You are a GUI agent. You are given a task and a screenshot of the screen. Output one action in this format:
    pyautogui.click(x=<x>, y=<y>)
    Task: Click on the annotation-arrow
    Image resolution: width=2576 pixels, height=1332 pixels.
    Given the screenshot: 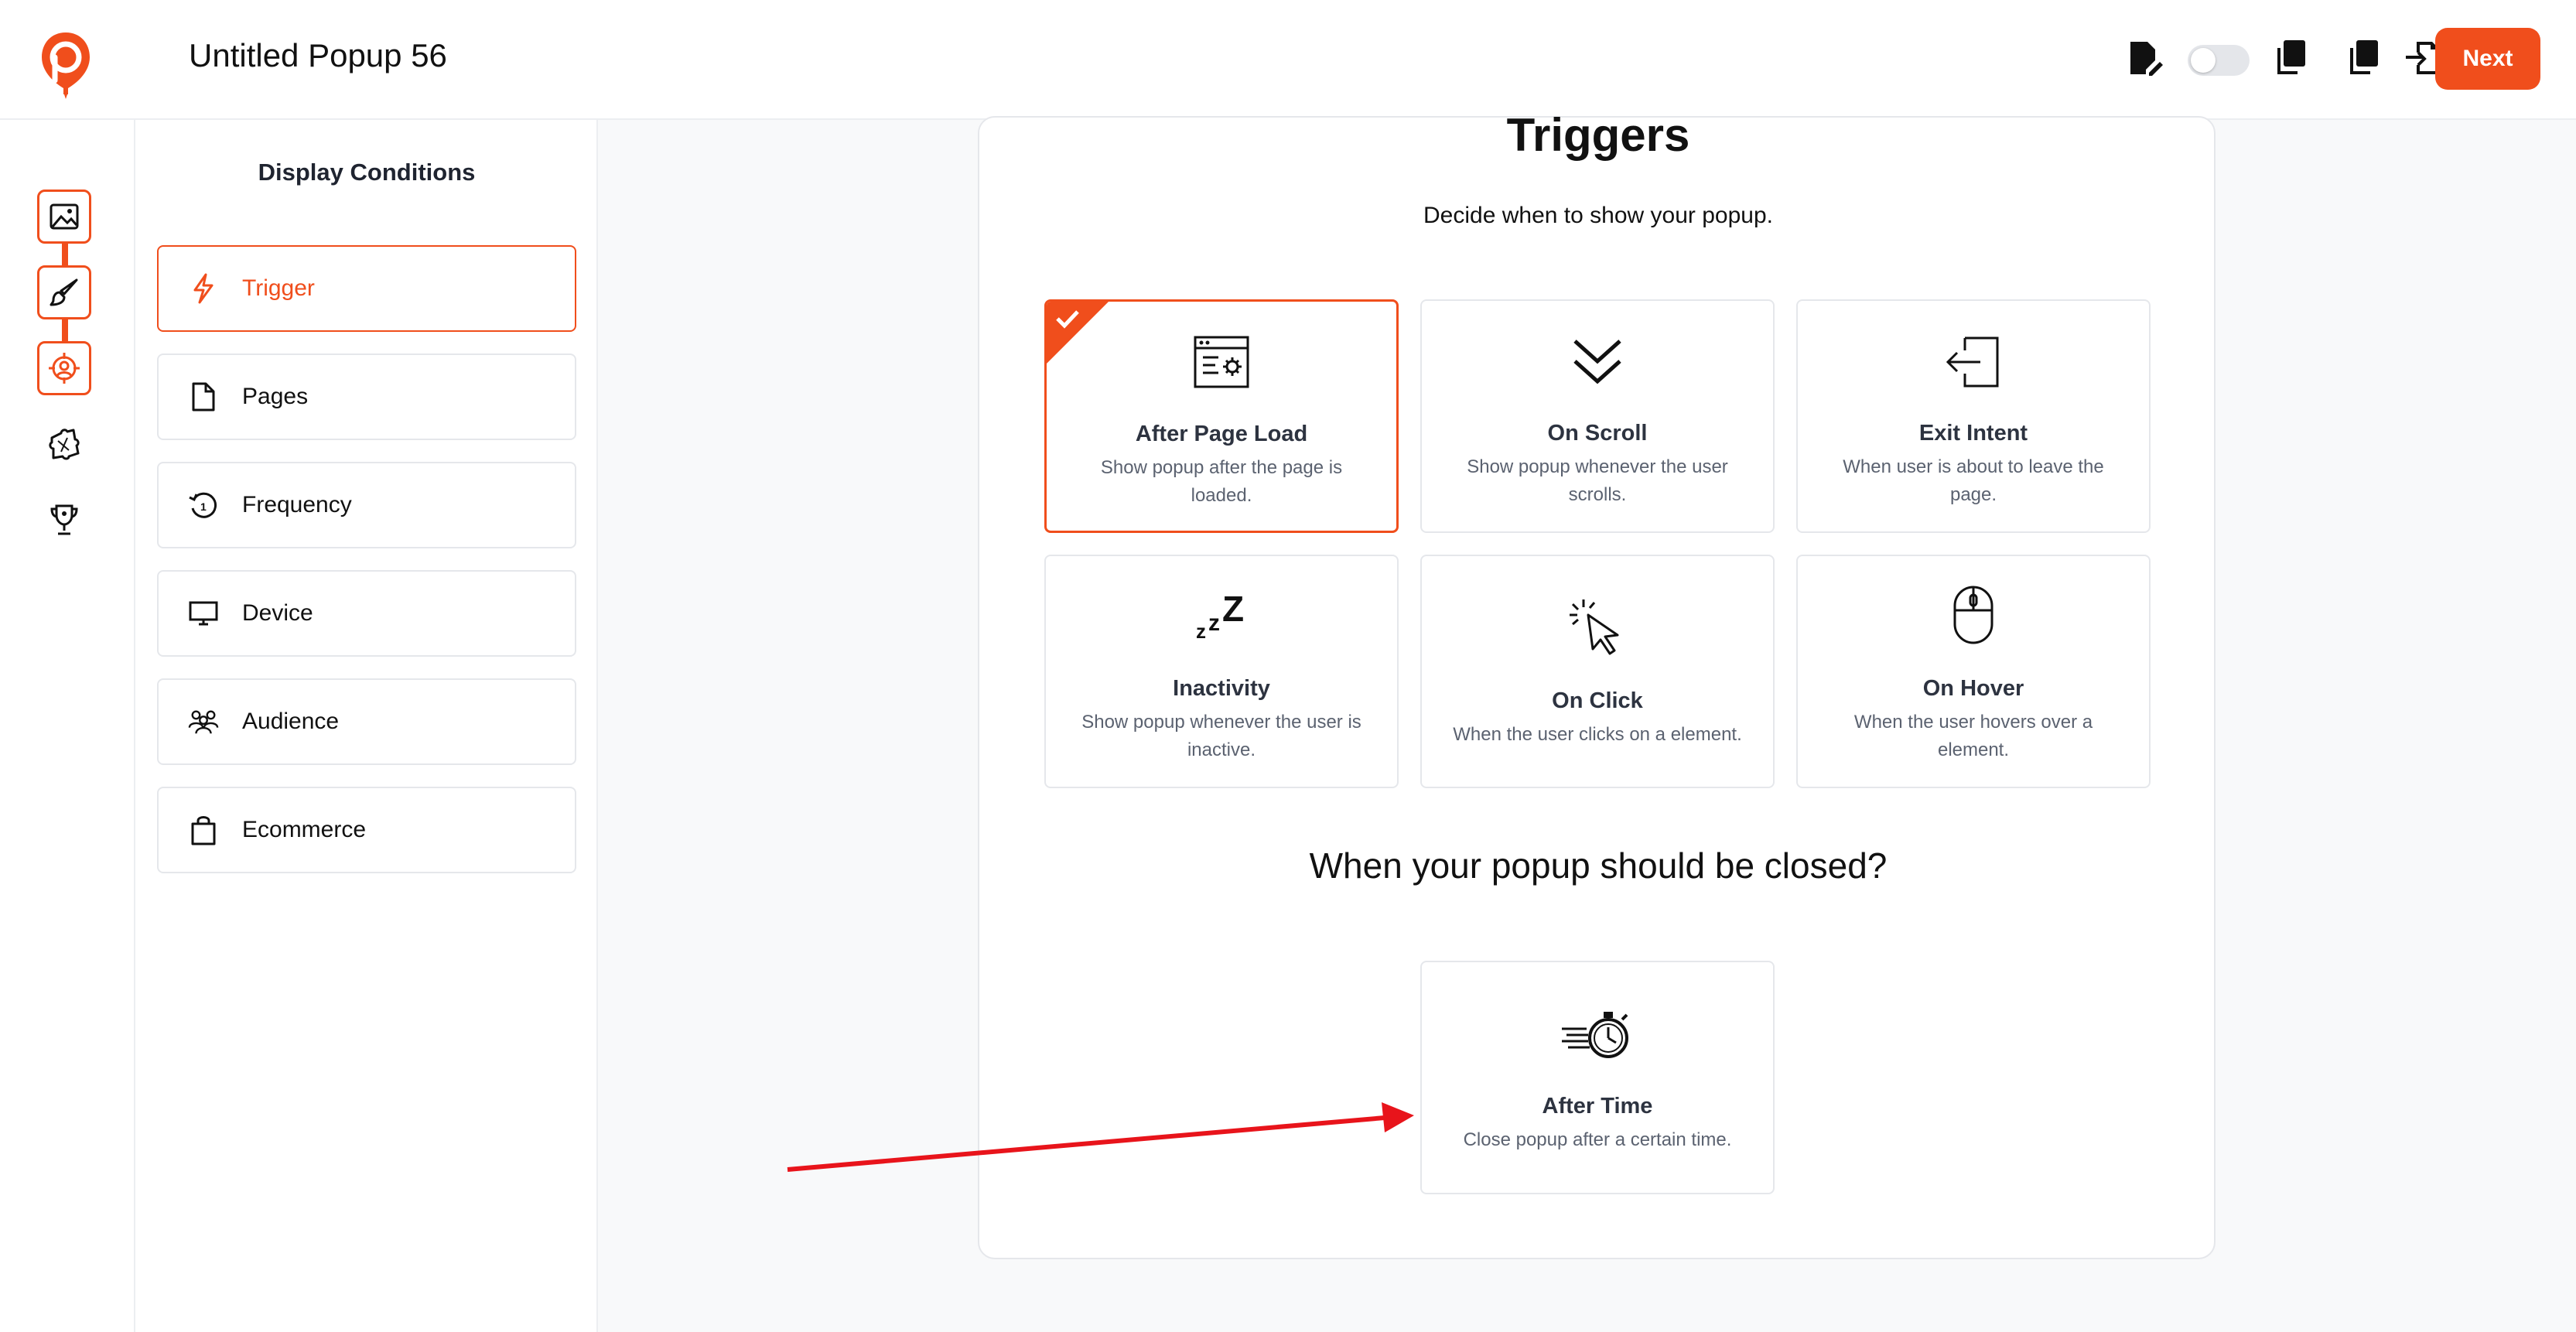 What is the action you would take?
    pyautogui.click(x=1100, y=1137)
    